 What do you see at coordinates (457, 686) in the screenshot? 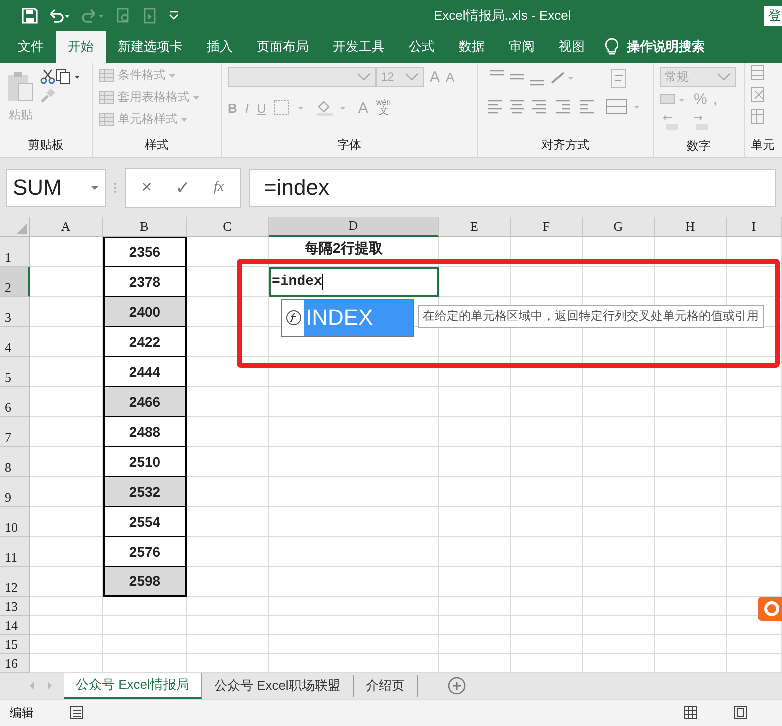
I see `add-sheet-icon` at bounding box center [457, 686].